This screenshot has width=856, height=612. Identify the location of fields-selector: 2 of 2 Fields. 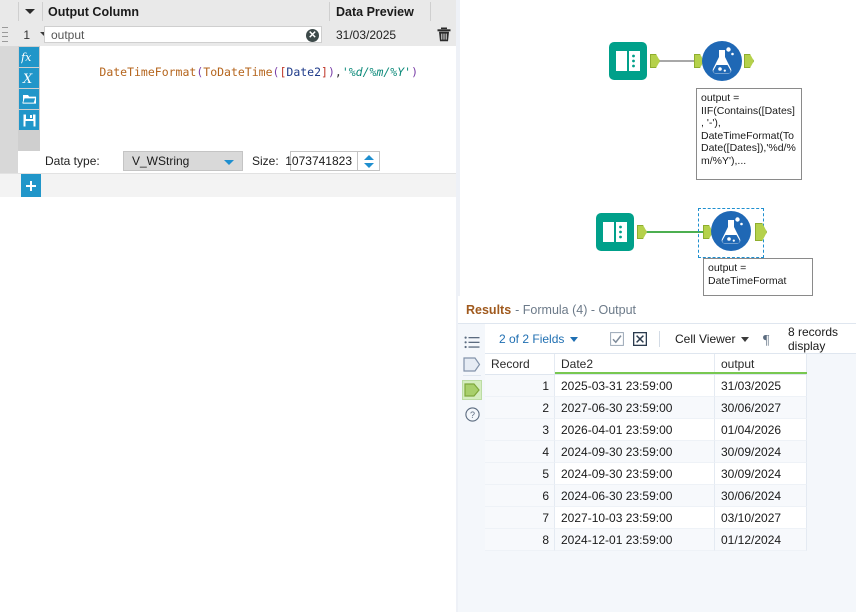
(539, 339).